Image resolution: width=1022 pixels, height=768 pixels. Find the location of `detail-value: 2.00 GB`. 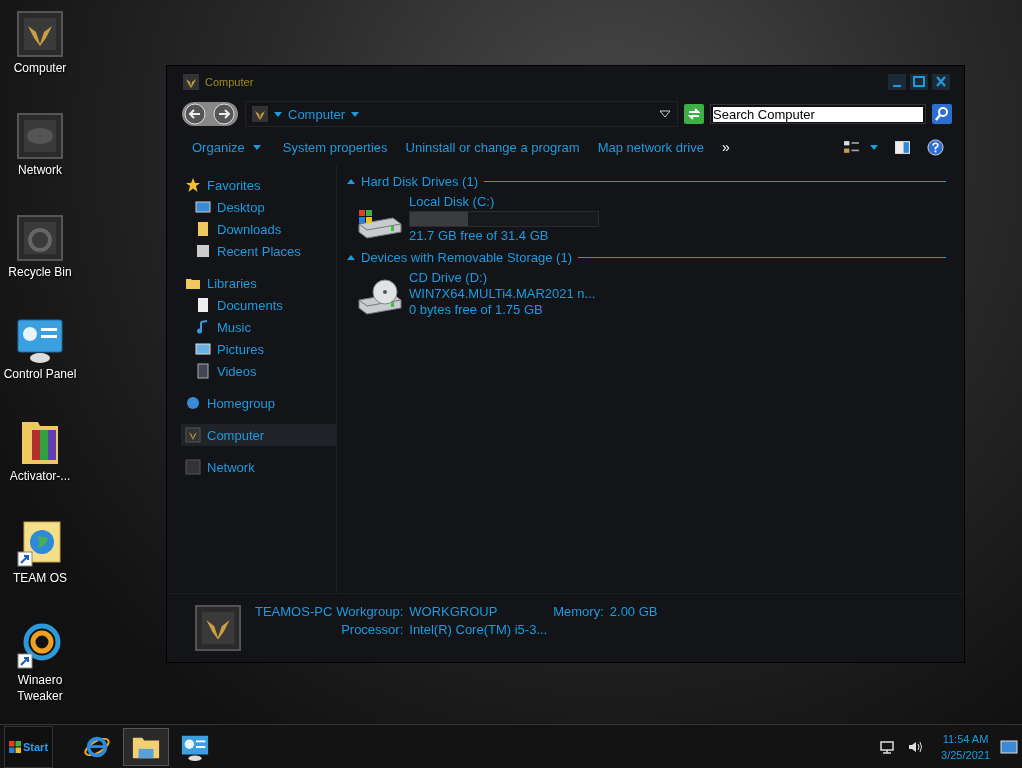

detail-value: 2.00 GB is located at coordinates (633, 612).